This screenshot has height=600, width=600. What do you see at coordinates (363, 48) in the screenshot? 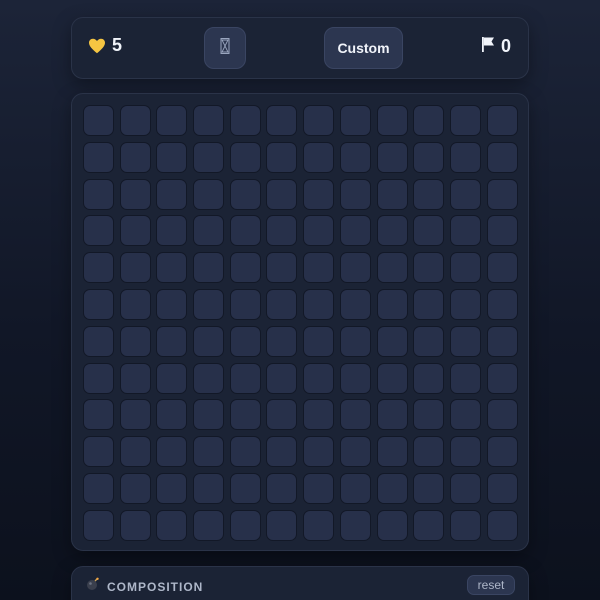
I see `custom-button: Custom` at bounding box center [363, 48].